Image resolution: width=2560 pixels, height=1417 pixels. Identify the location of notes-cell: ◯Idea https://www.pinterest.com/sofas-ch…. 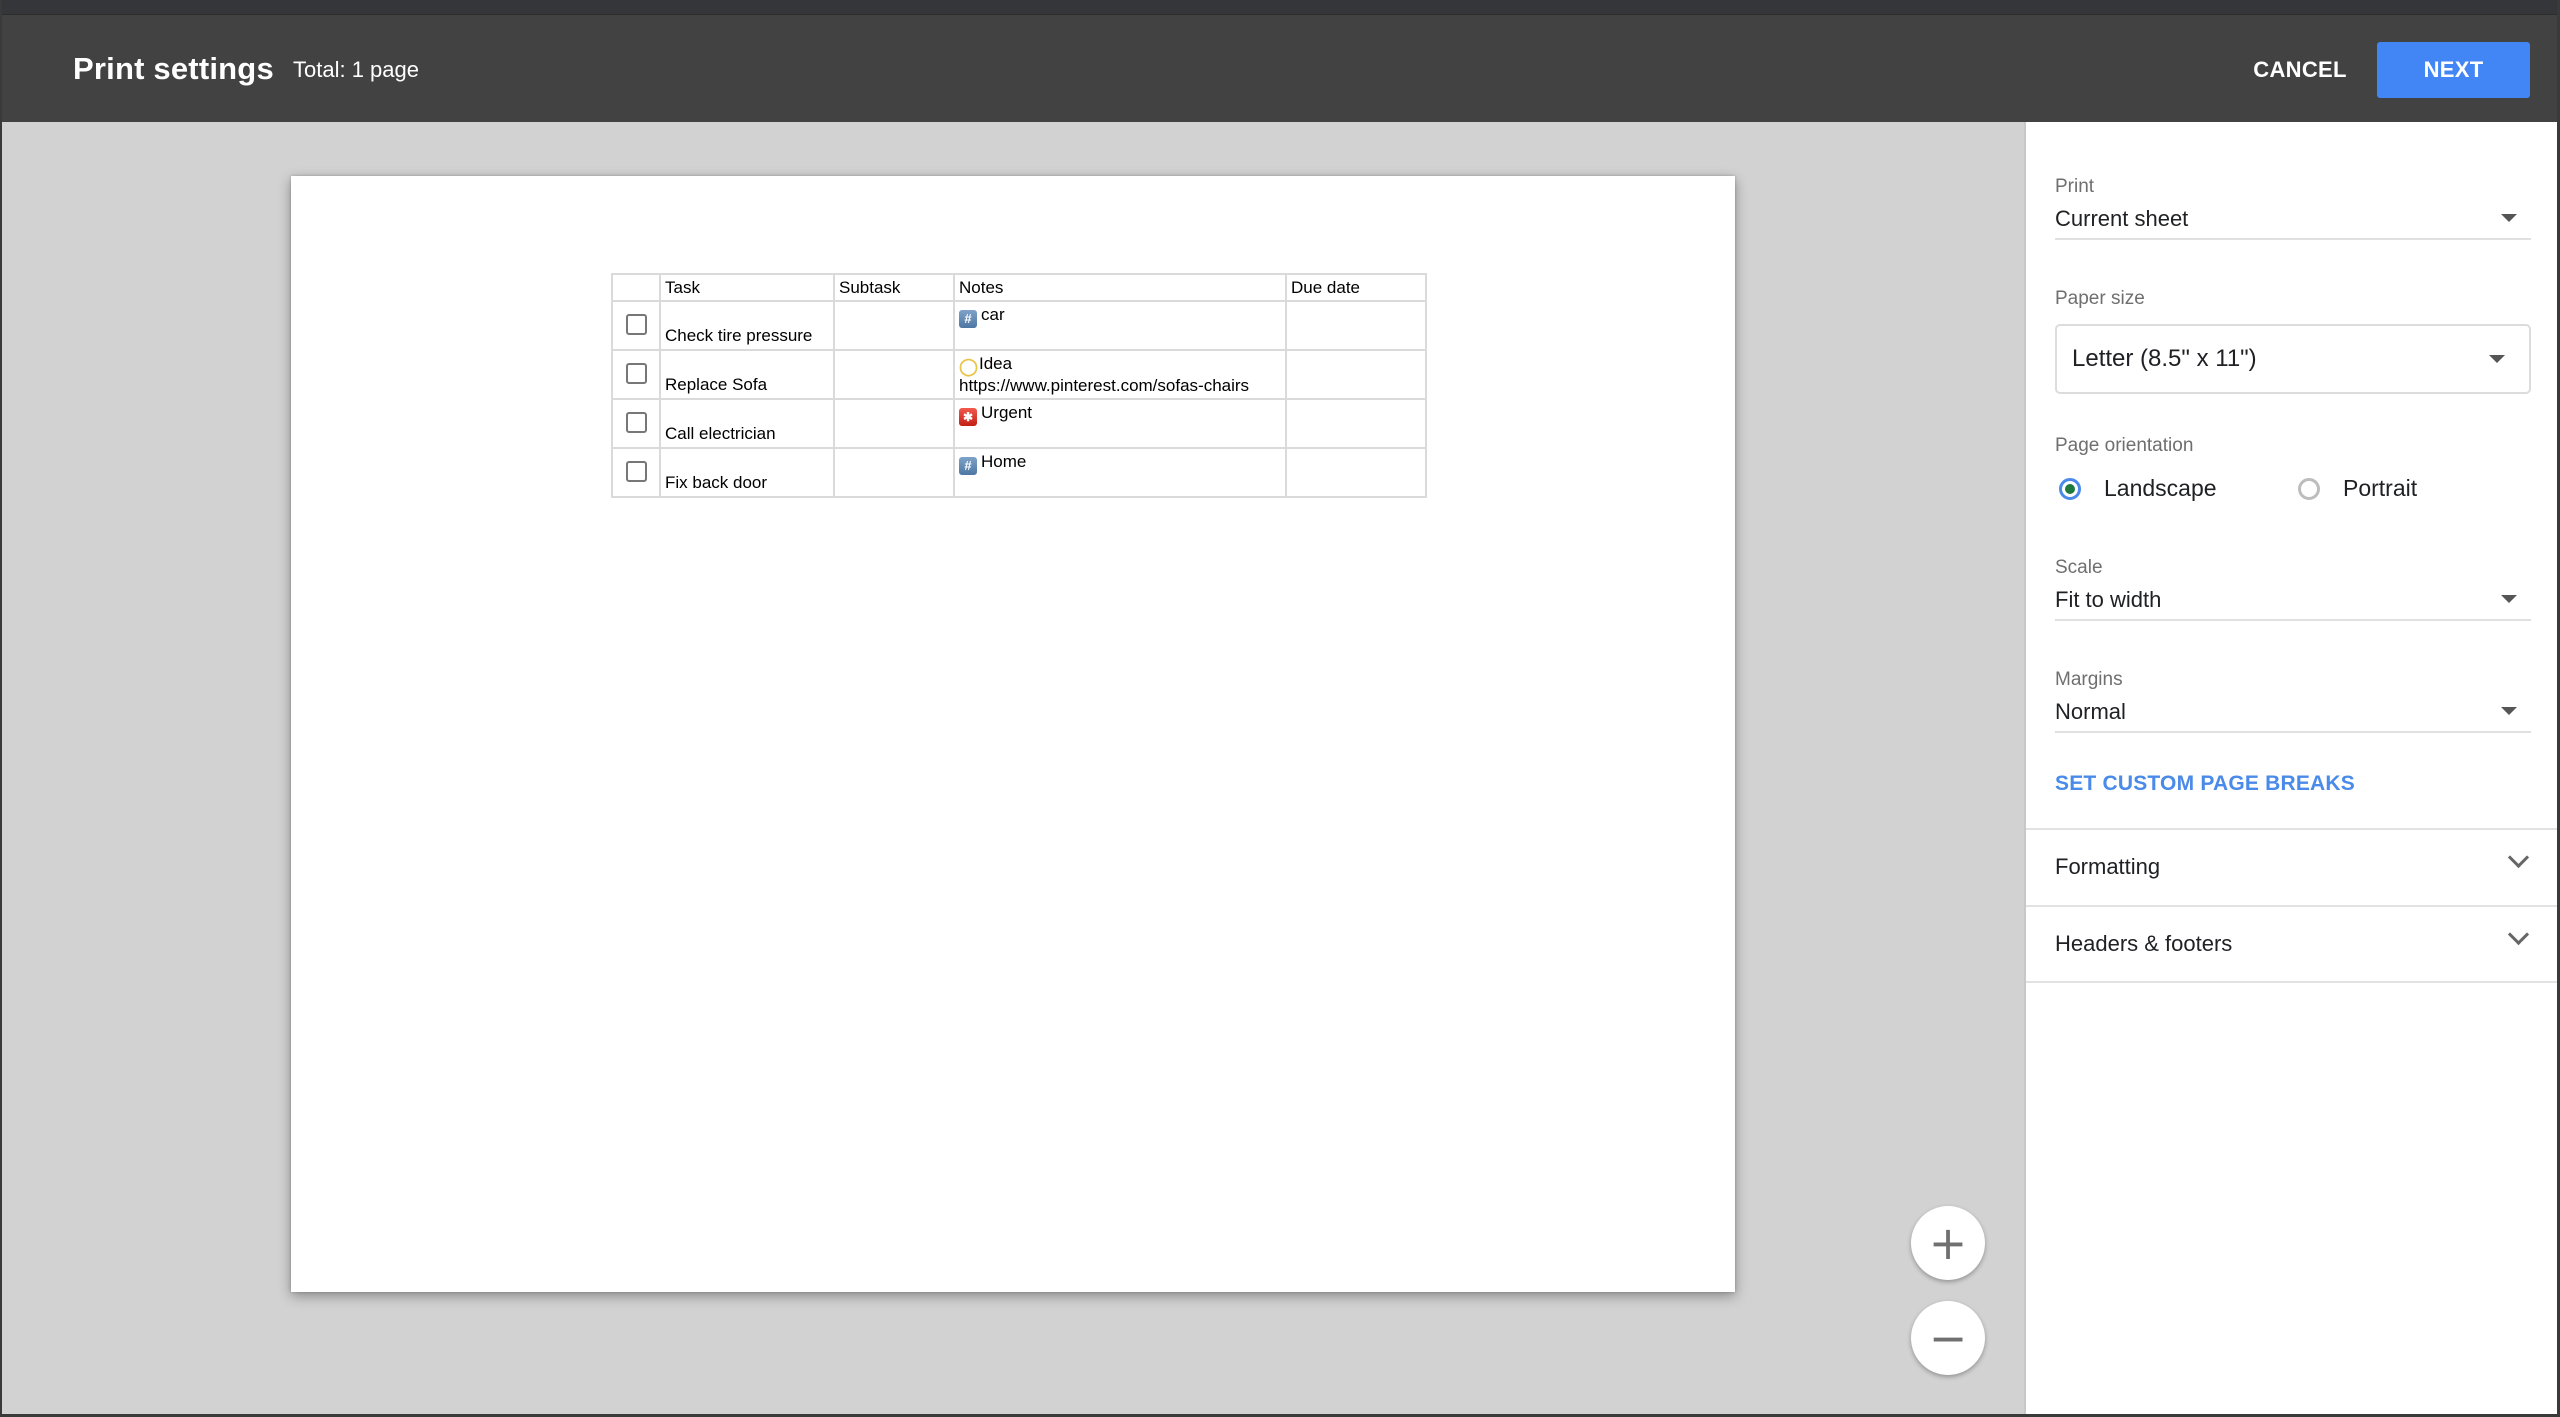
(1120, 374).